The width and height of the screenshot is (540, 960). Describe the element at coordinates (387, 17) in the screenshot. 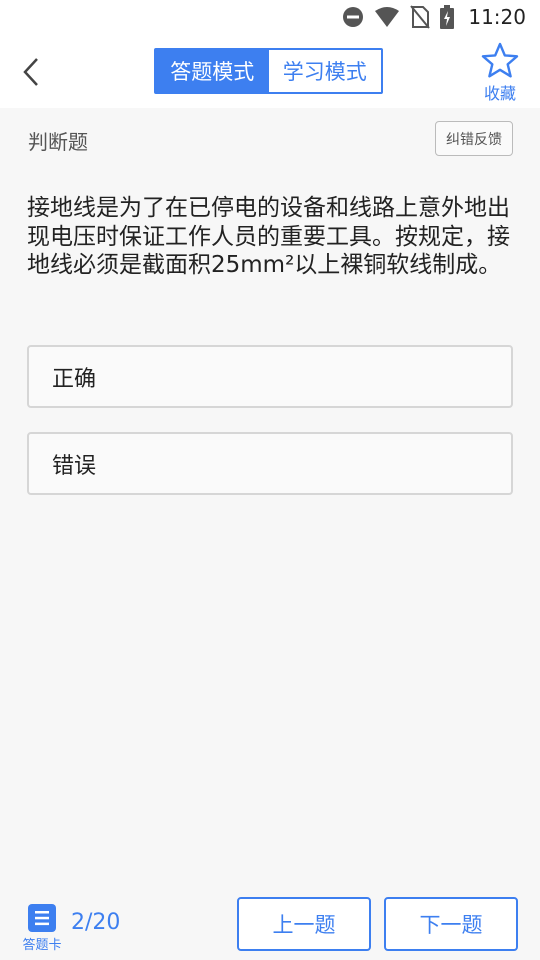

I see `wifi-icon` at that location.